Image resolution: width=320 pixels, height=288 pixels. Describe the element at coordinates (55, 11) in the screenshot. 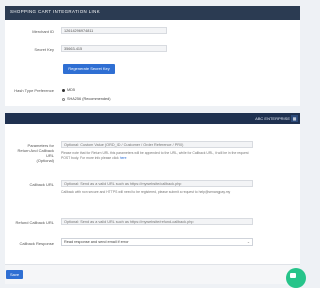

I see `card-title: SHOPPING CART INTEGRATION LINK` at that location.